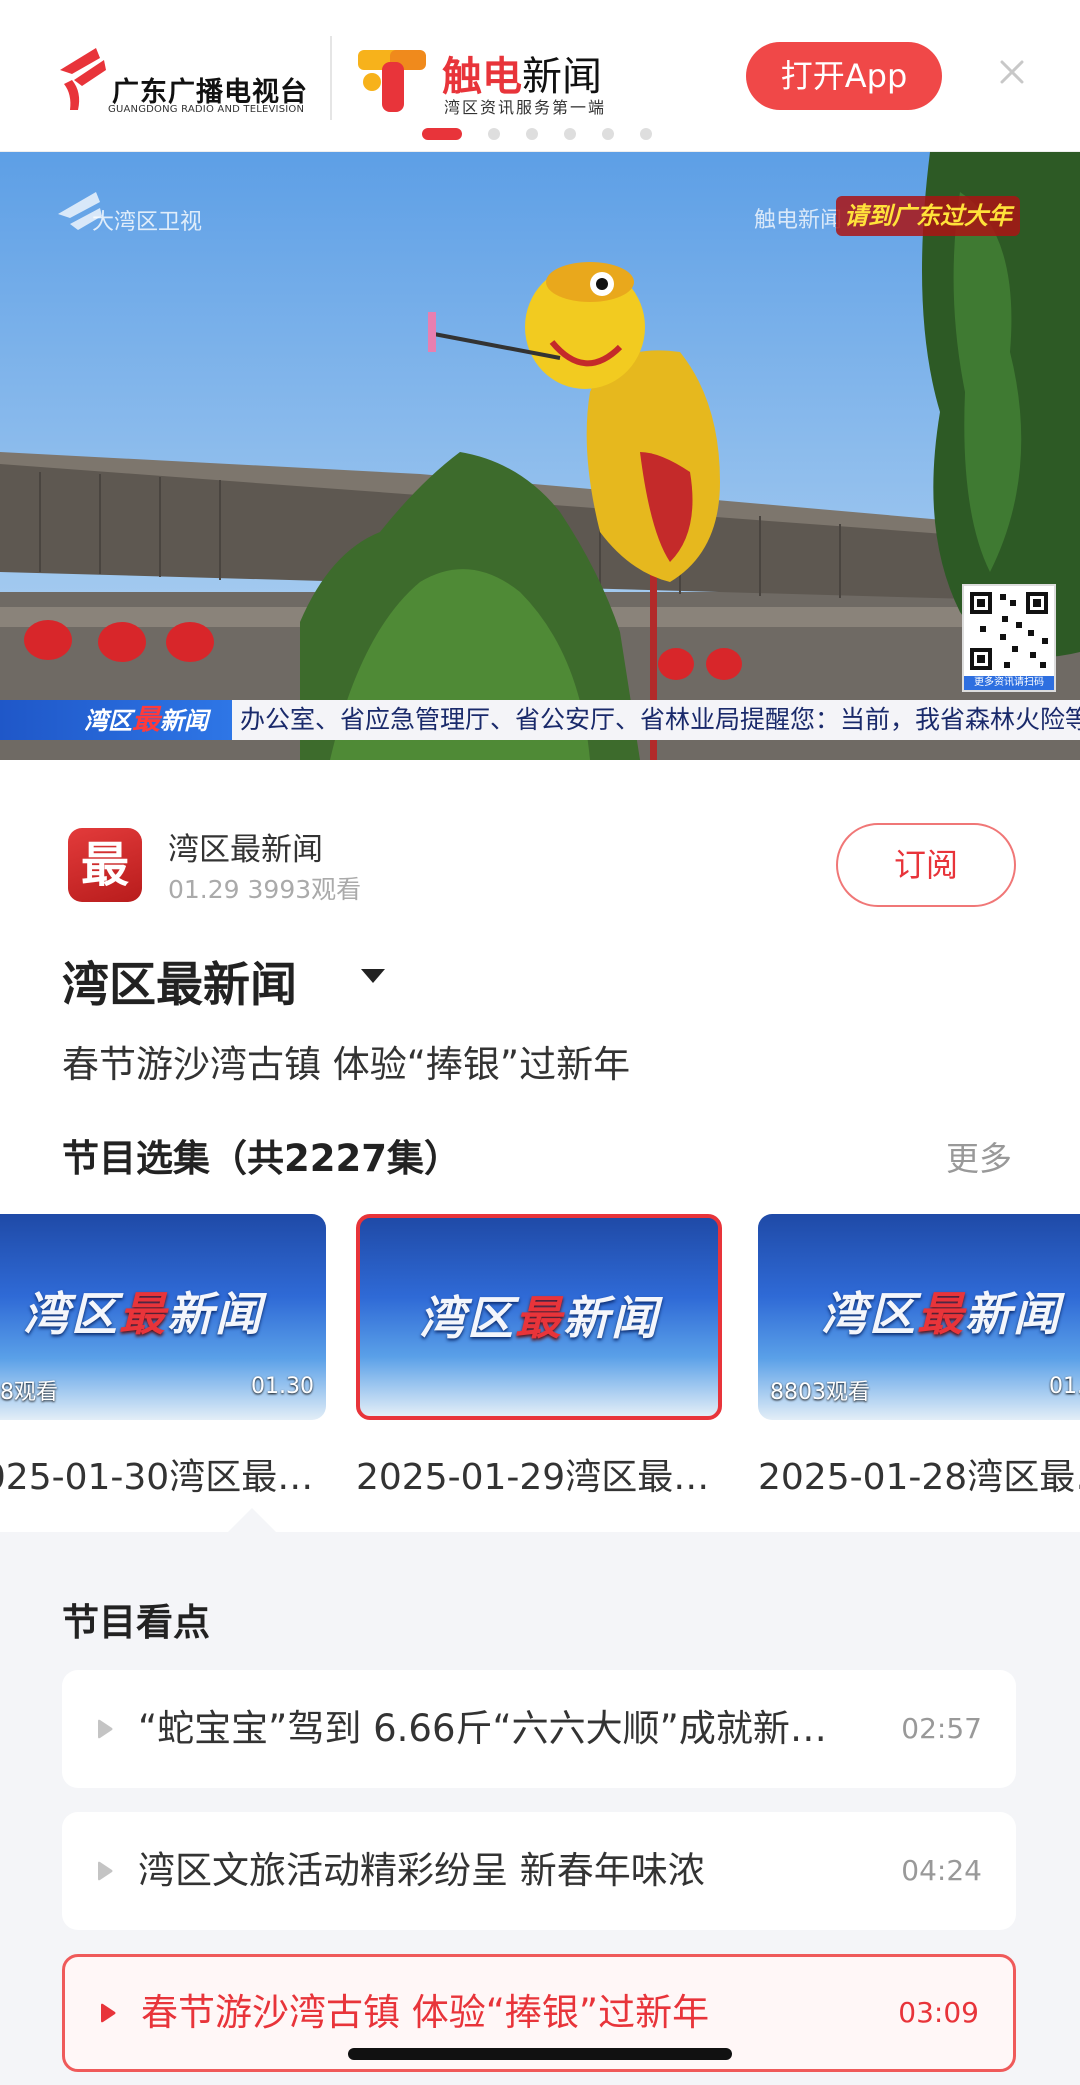 Image resolution: width=1080 pixels, height=2085 pixels. Describe the element at coordinates (392, 81) in the screenshot. I see `chudian-logo-icon` at that location.